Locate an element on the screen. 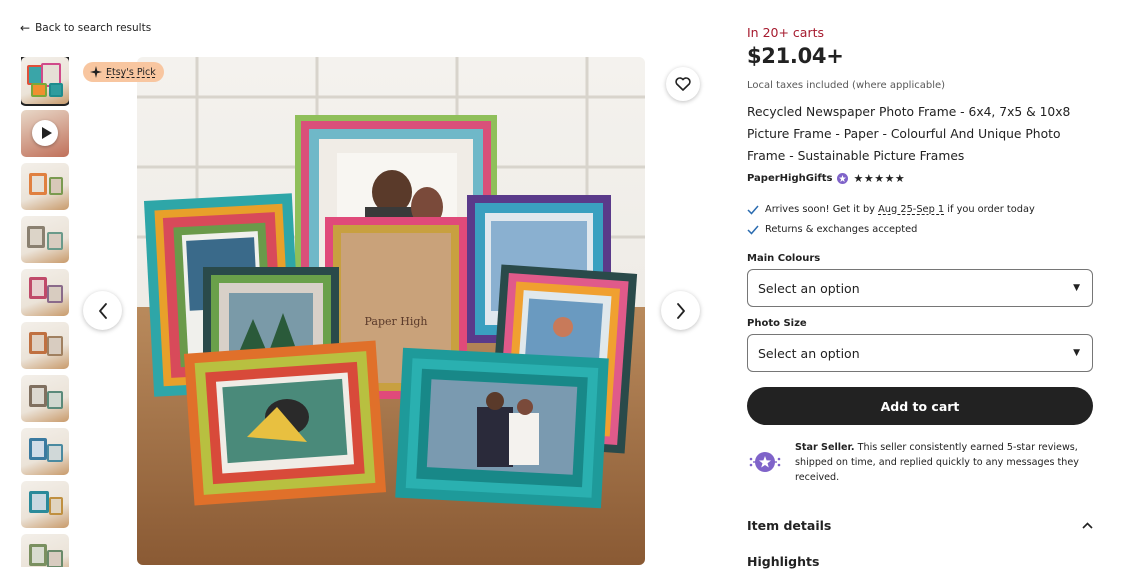 This screenshot has width=1142, height=578. returns-label: Returns & exchanges accepted is located at coordinates (841, 229).